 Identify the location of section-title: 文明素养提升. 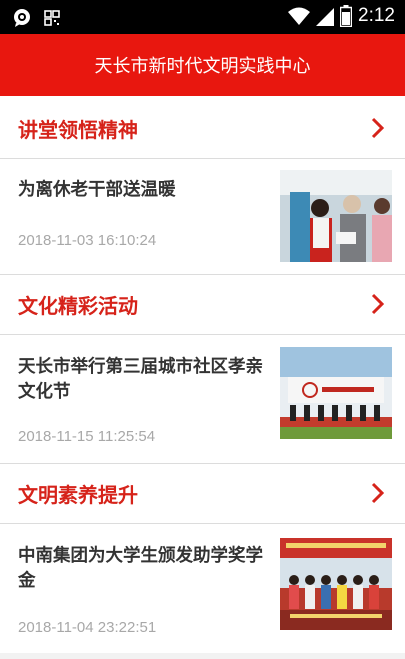
(78, 494).